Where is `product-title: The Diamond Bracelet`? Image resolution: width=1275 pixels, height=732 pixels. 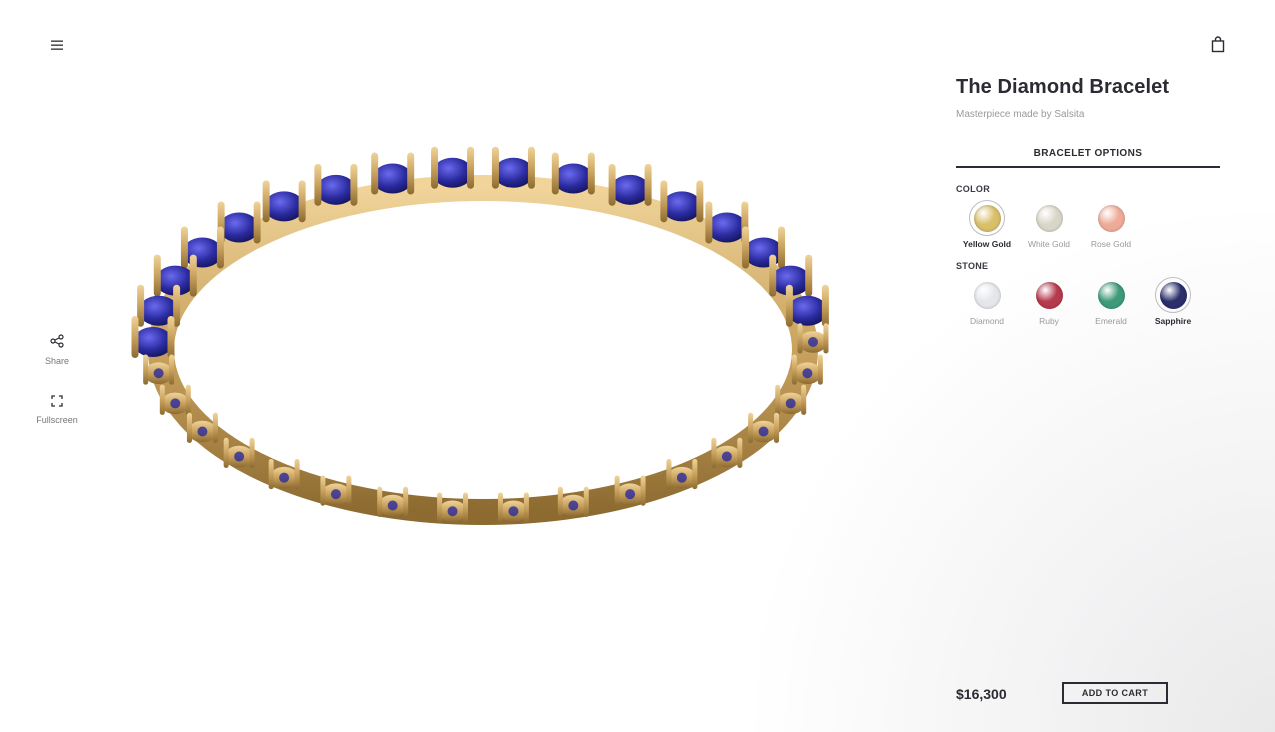 product-title: The Diamond Bracelet is located at coordinates (1063, 87).